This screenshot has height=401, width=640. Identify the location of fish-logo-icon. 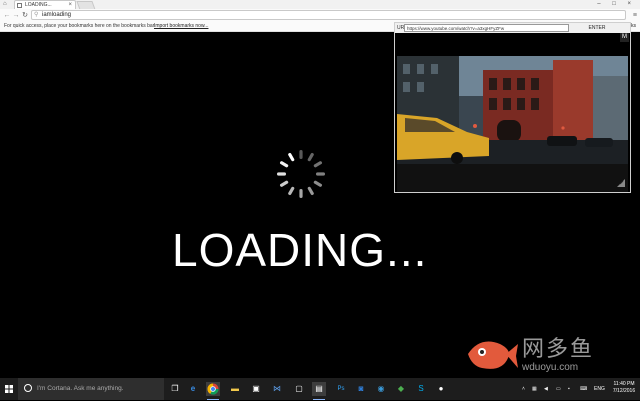
(493, 355).